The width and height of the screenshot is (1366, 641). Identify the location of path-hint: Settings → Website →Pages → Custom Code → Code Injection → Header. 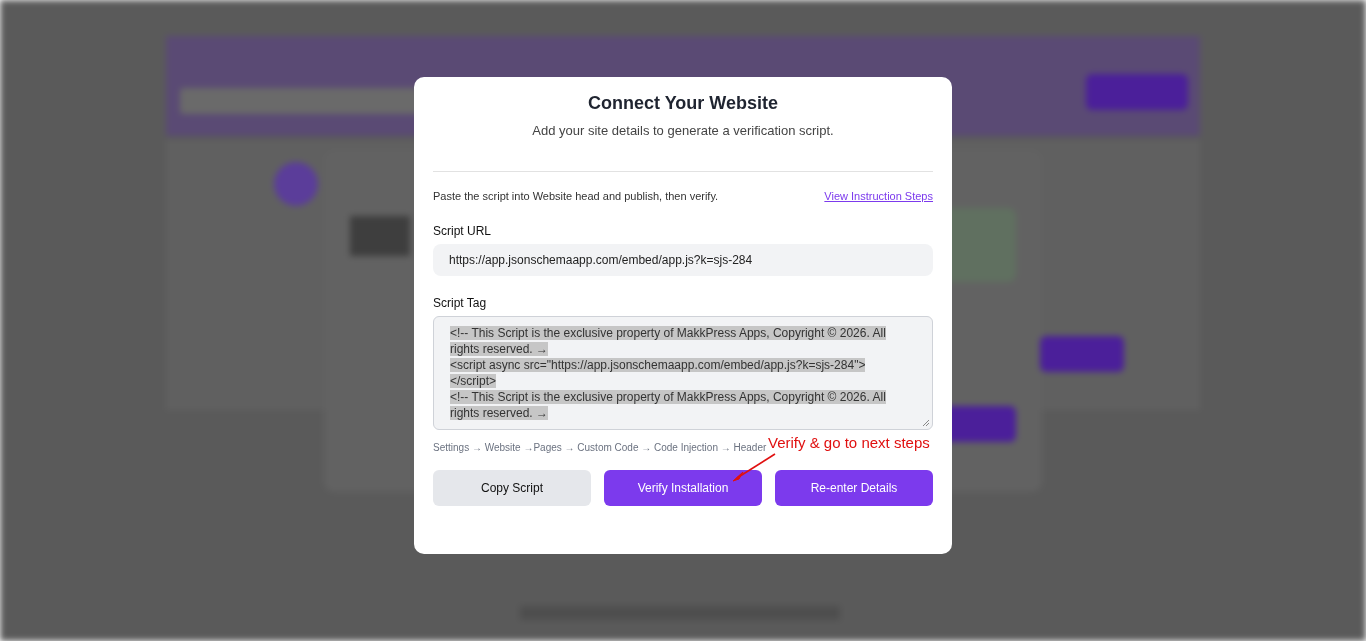
(600, 447).